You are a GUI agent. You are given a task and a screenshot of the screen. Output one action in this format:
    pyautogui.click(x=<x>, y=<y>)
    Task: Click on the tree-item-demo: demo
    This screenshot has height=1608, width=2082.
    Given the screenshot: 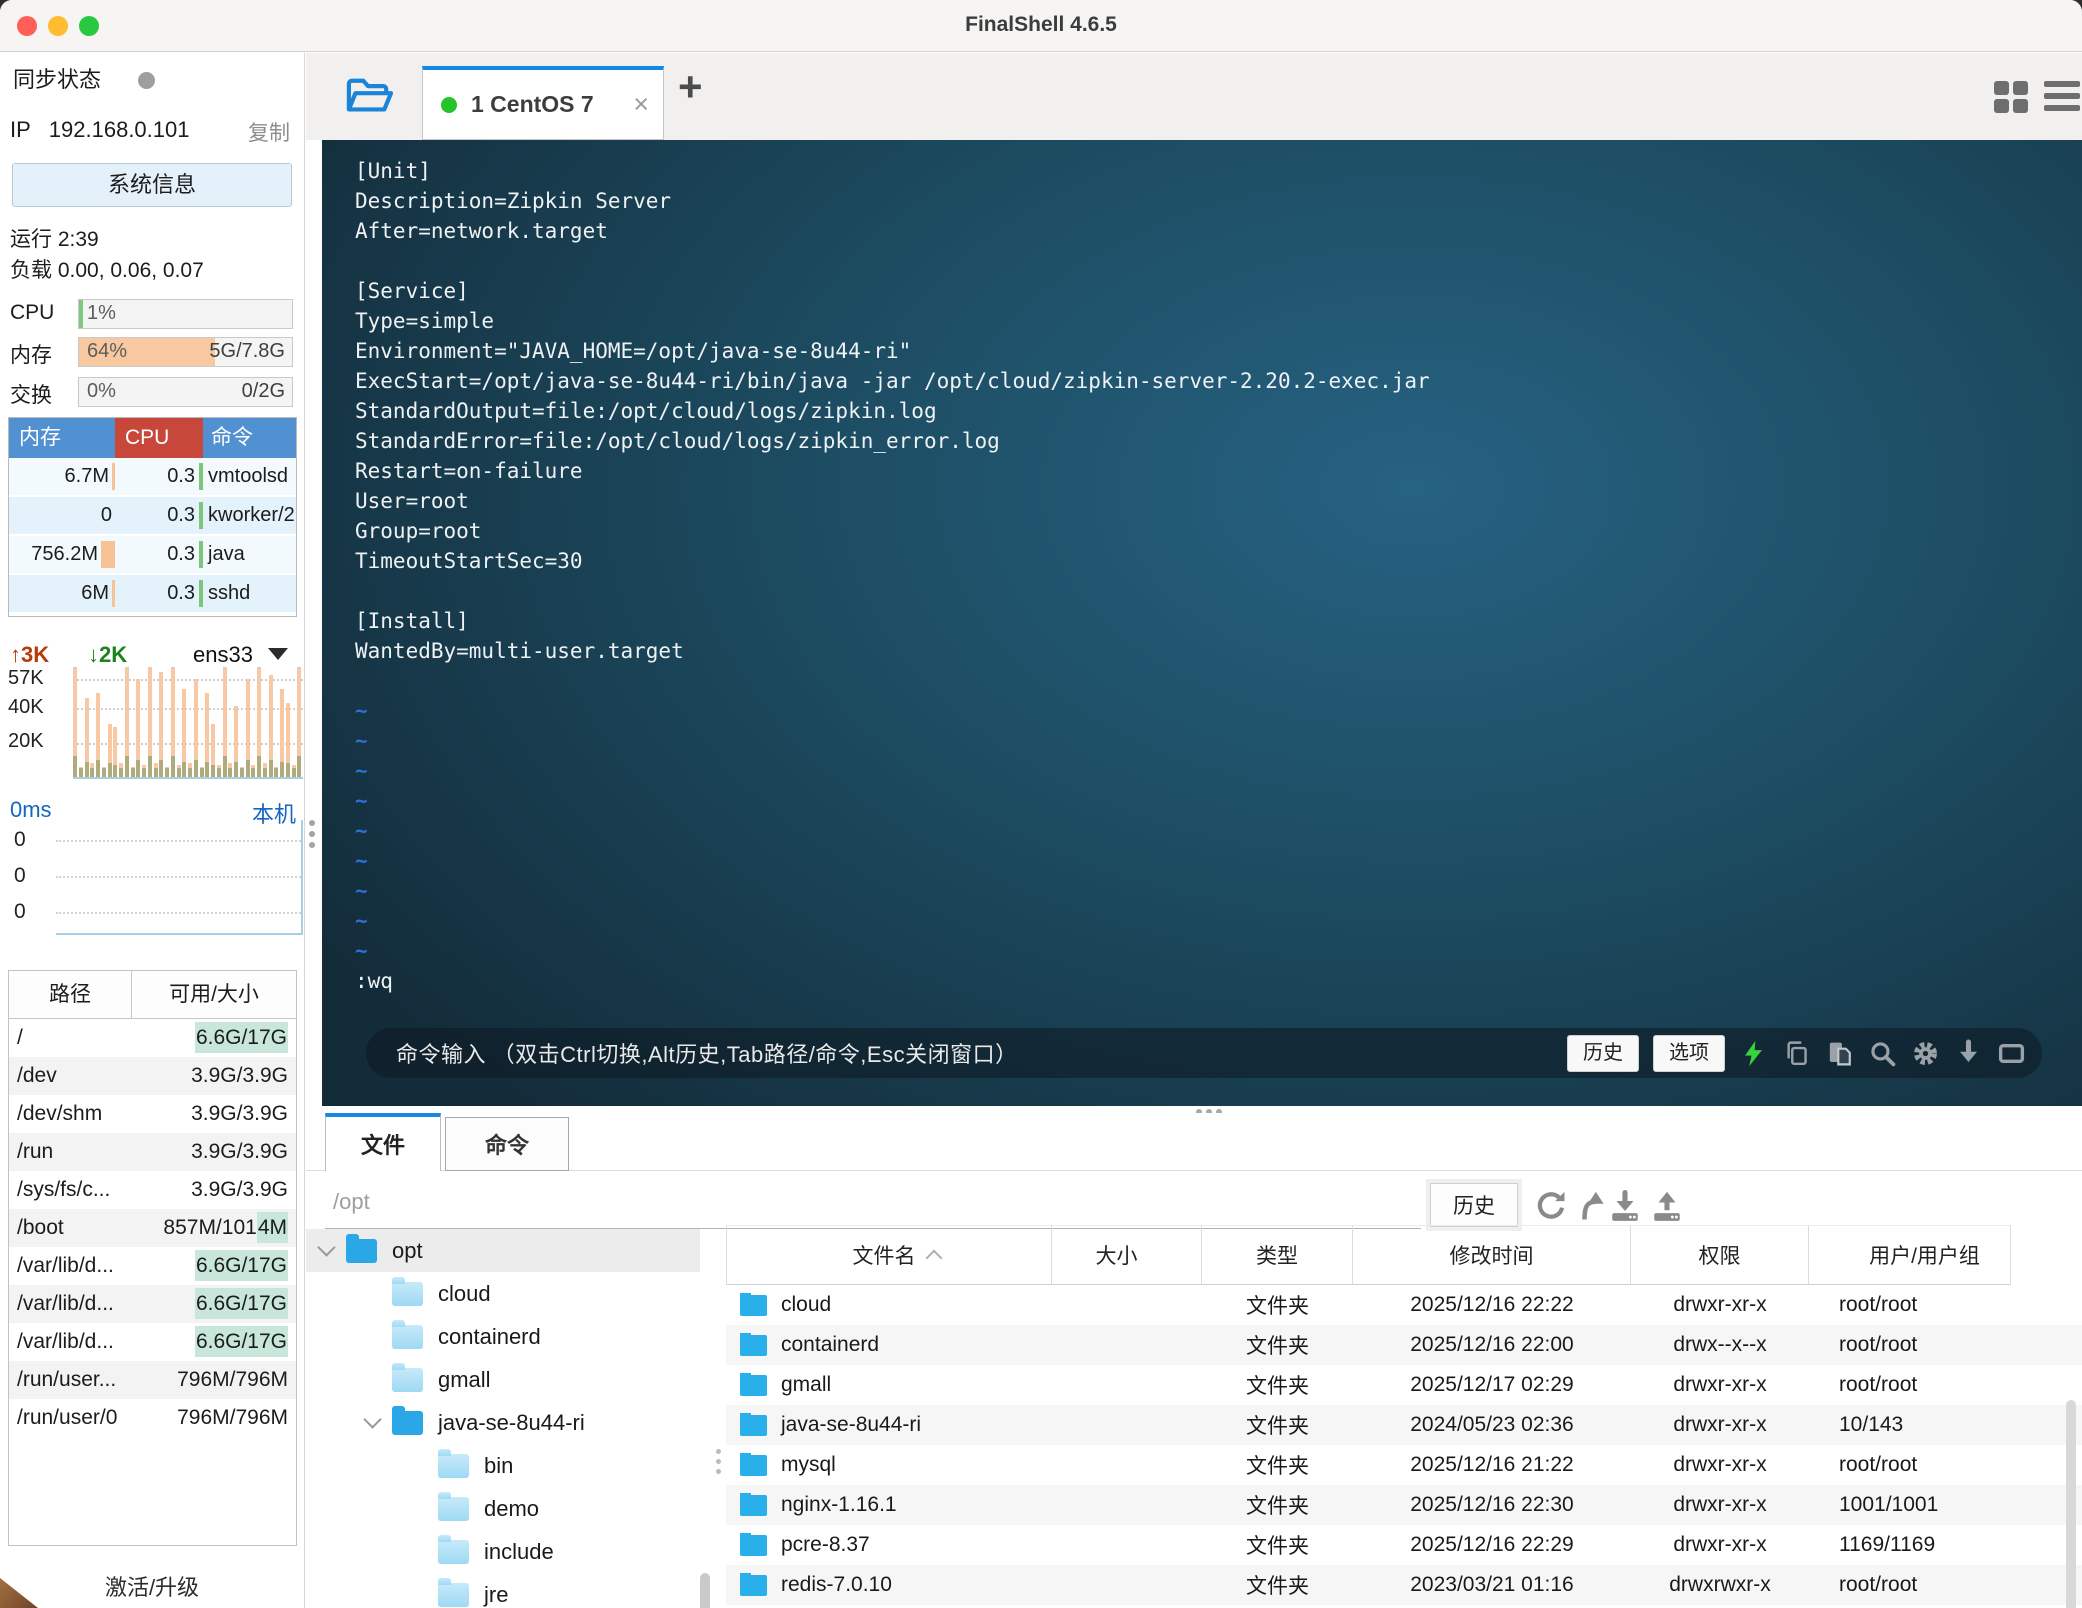 What is the action you would take?
    pyautogui.click(x=503, y=1508)
    